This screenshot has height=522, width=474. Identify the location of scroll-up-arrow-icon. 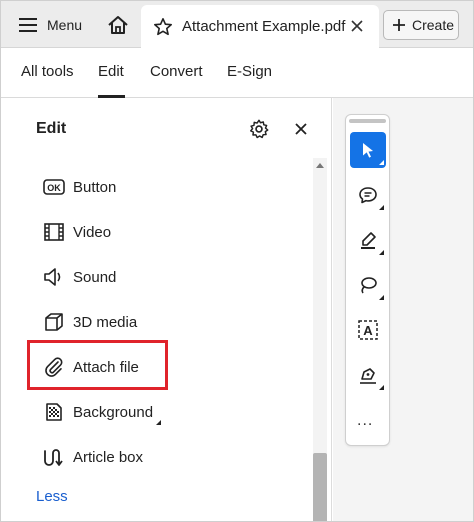
(320, 165).